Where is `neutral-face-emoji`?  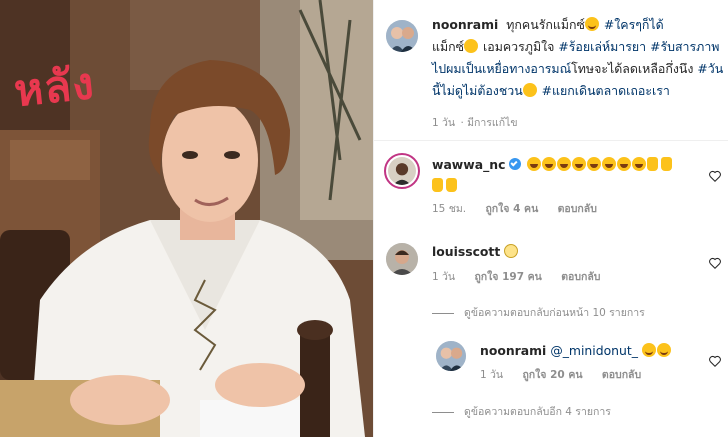 neutral-face-emoji is located at coordinates (511, 251).